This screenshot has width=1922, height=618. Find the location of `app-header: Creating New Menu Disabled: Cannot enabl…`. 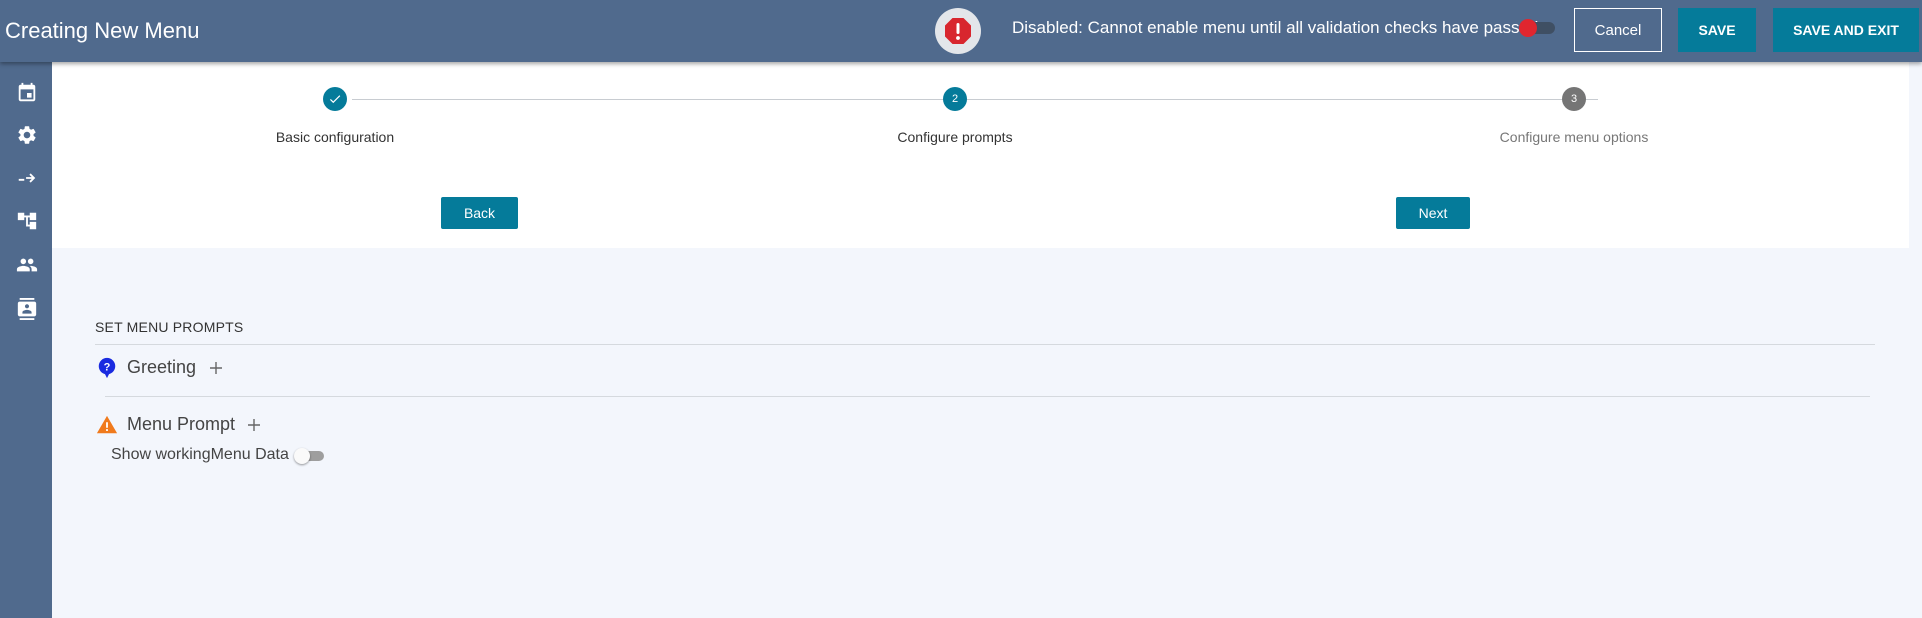

app-header: Creating New Menu Disabled: Cannot enabl… is located at coordinates (961, 31).